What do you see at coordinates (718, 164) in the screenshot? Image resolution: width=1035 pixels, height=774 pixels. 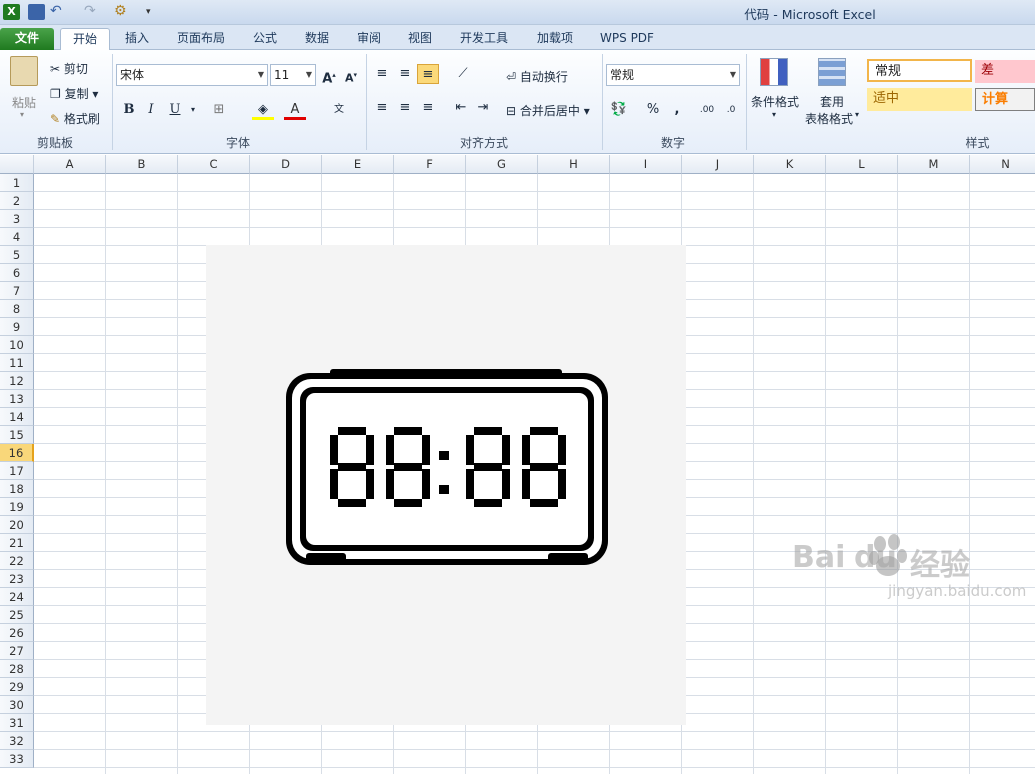 I see `column-header-j: J` at bounding box center [718, 164].